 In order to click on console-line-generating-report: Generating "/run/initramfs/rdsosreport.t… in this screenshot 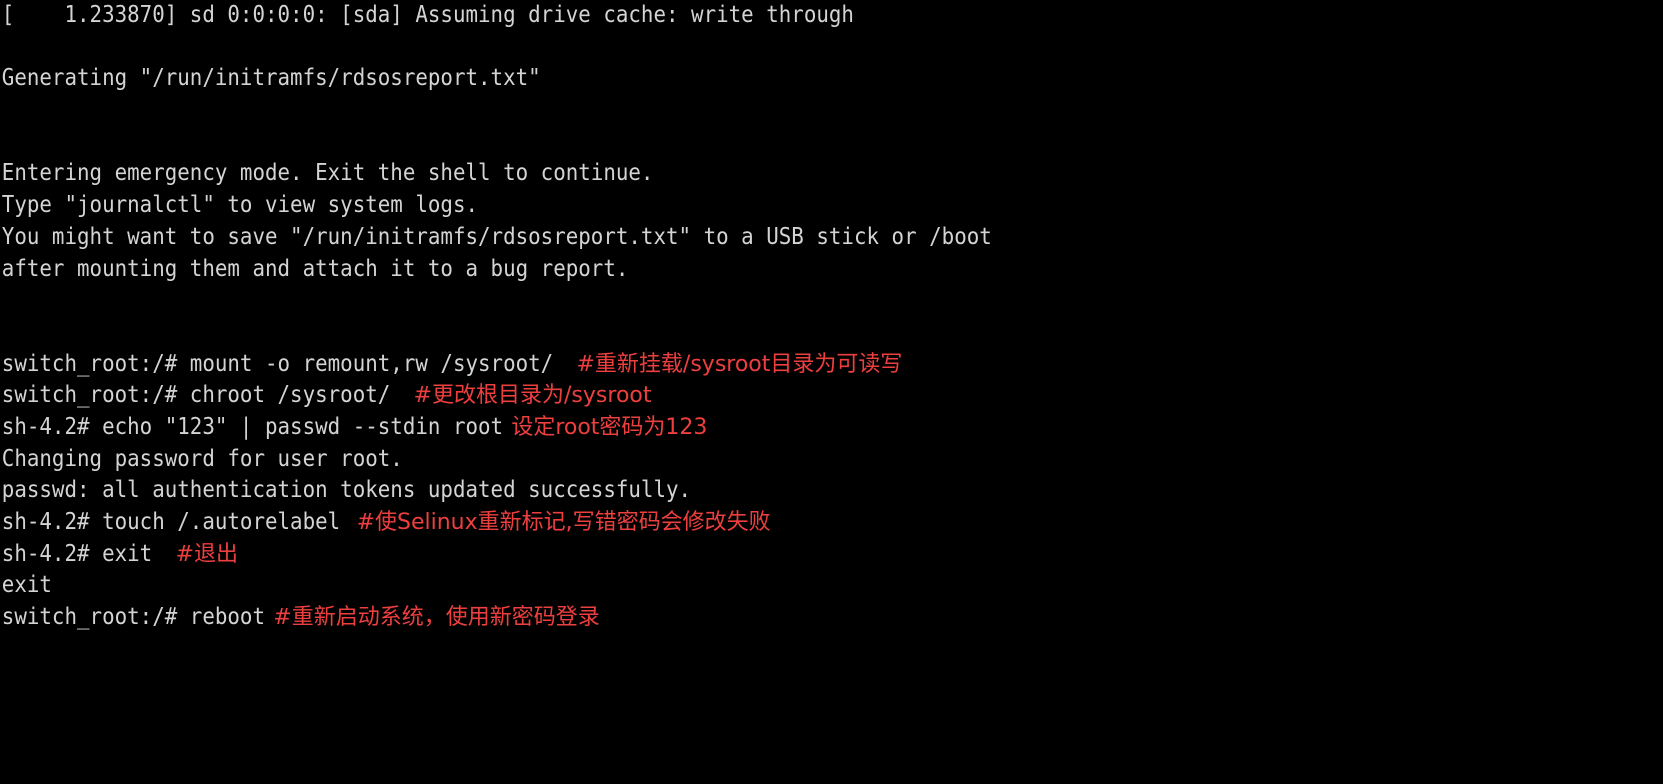, I will do `click(752, 79)`.